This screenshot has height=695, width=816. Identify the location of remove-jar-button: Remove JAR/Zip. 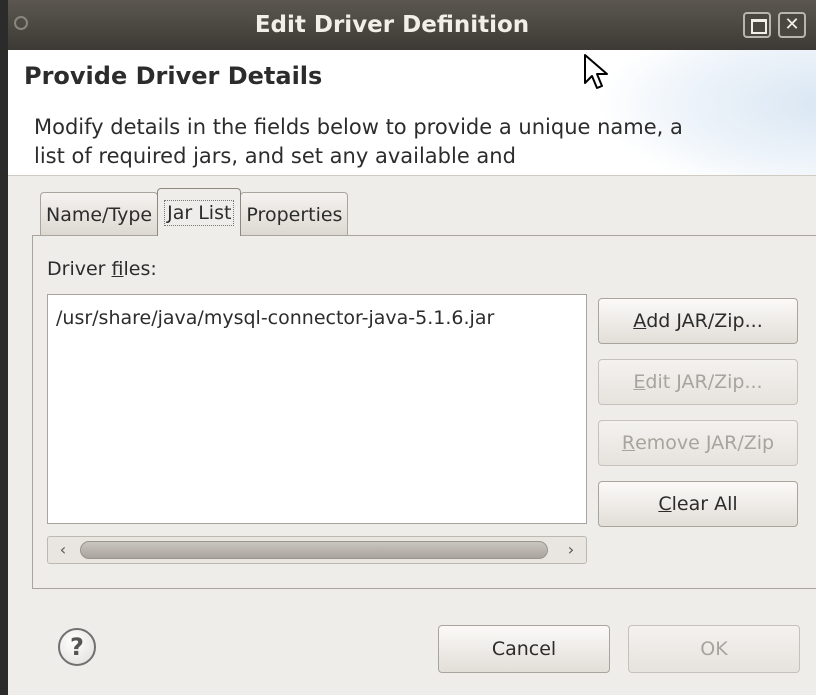
(698, 443).